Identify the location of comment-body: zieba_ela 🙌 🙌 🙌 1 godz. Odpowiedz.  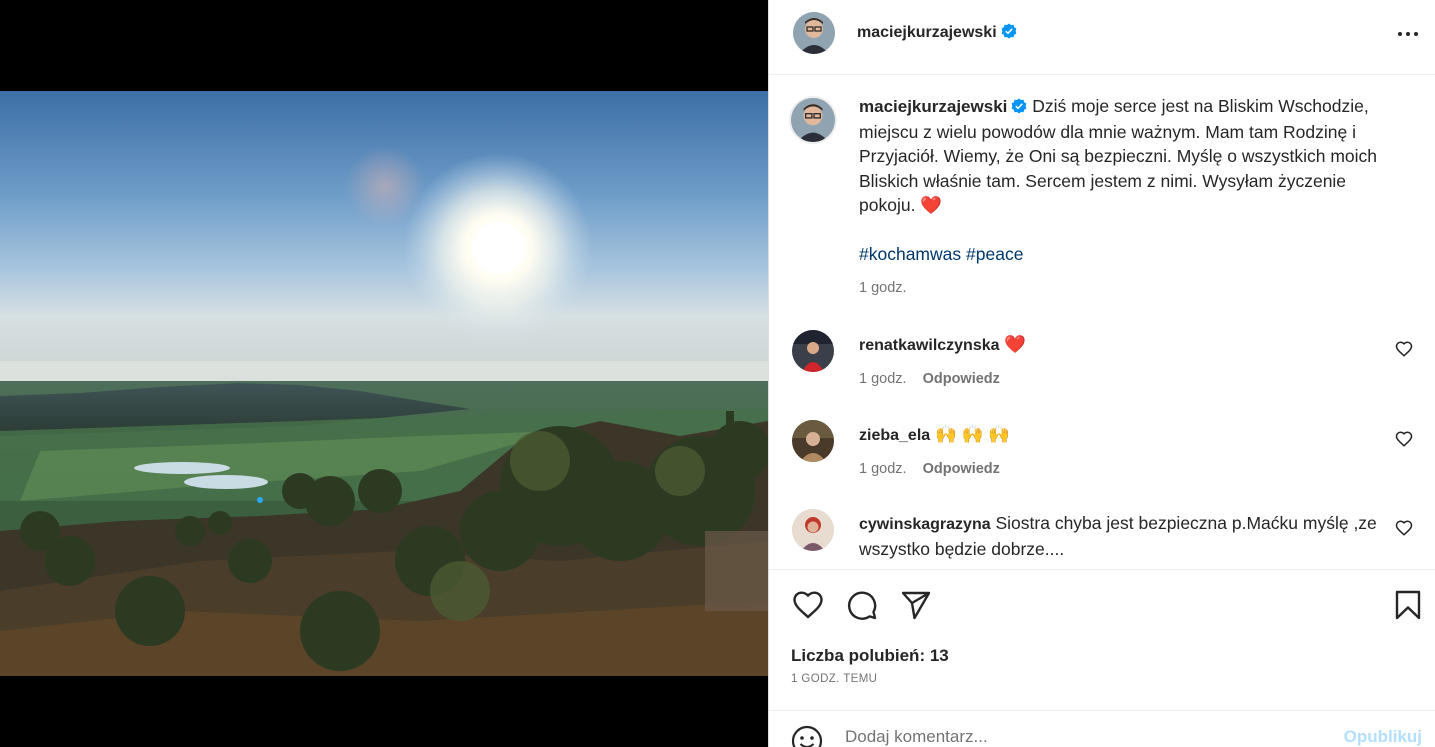
(1119, 452).